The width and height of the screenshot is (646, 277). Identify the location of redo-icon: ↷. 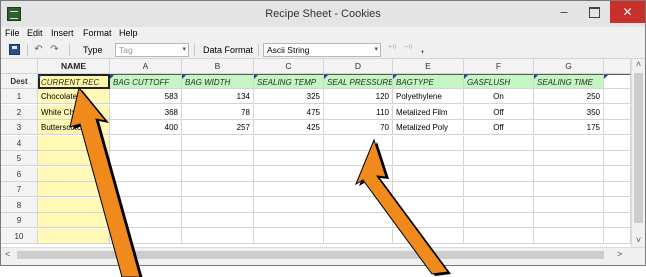
(54, 49).